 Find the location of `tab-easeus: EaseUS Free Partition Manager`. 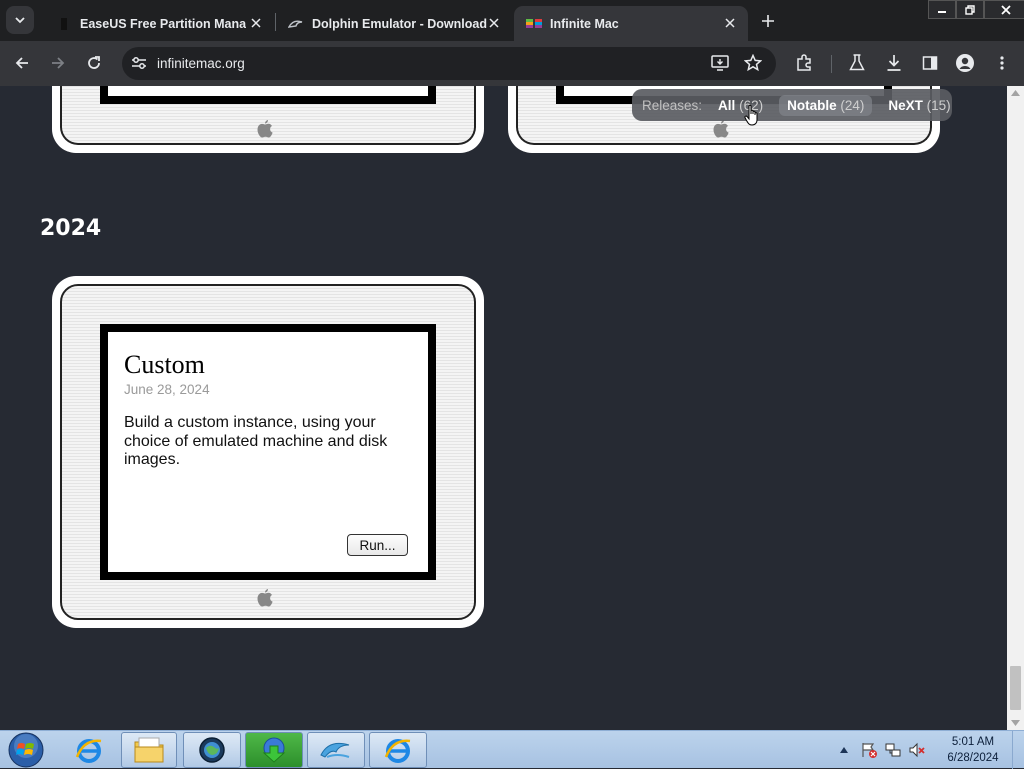

tab-easeus: EaseUS Free Partition Manager is located at coordinates (159, 23).